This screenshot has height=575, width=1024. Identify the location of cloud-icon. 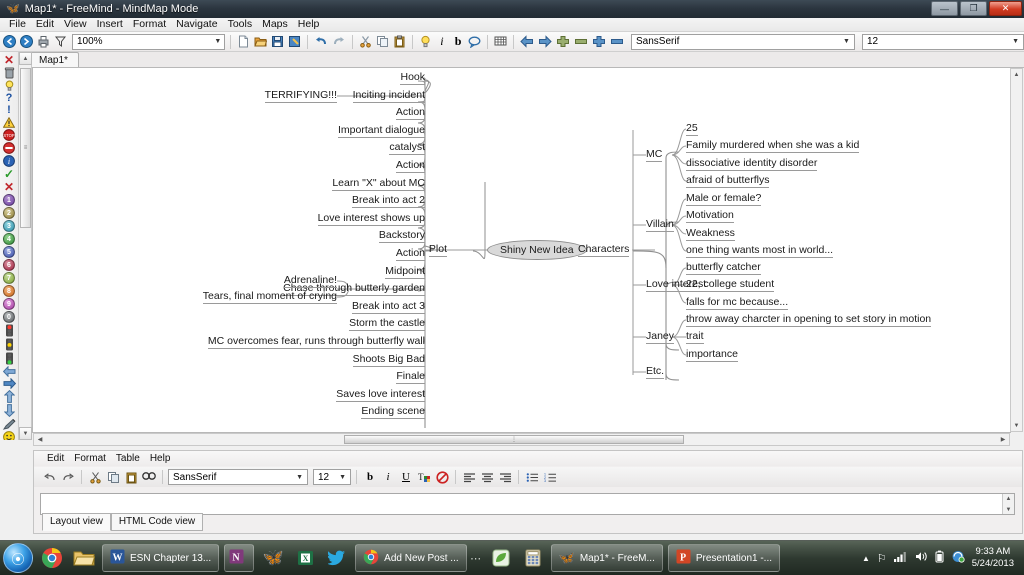
(474, 42).